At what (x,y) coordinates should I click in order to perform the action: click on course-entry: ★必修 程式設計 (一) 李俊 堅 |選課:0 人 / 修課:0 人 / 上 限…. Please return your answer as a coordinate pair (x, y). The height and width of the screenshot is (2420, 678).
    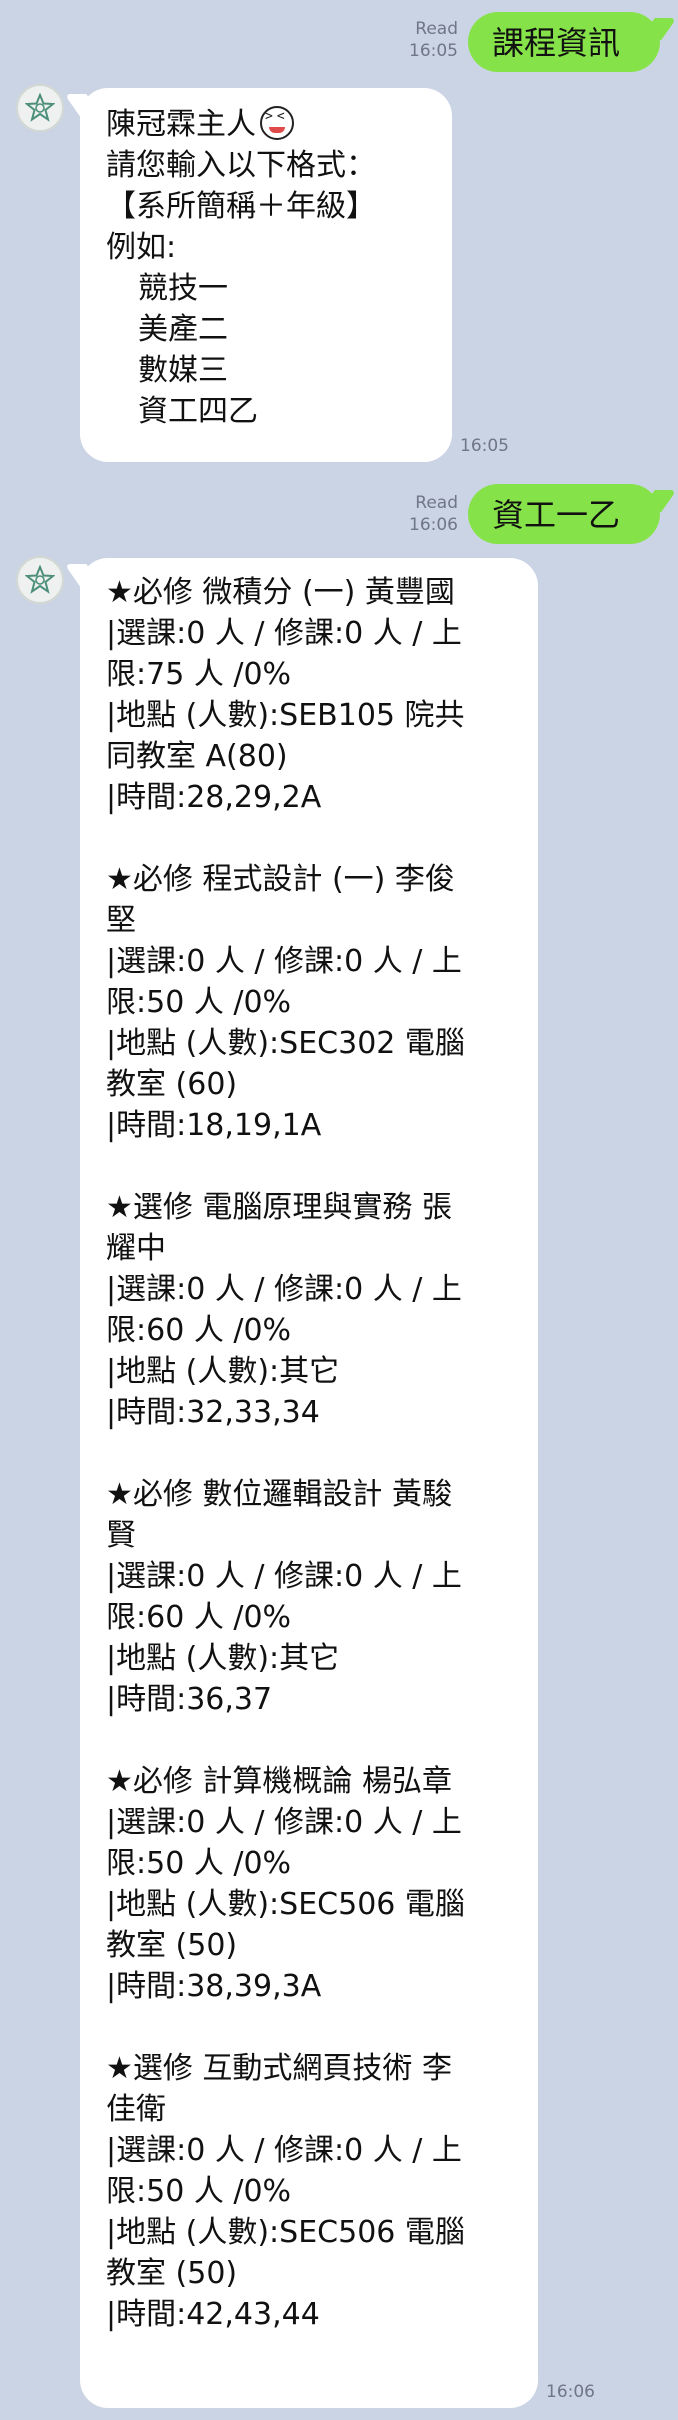
    Looking at the image, I should click on (309, 1002).